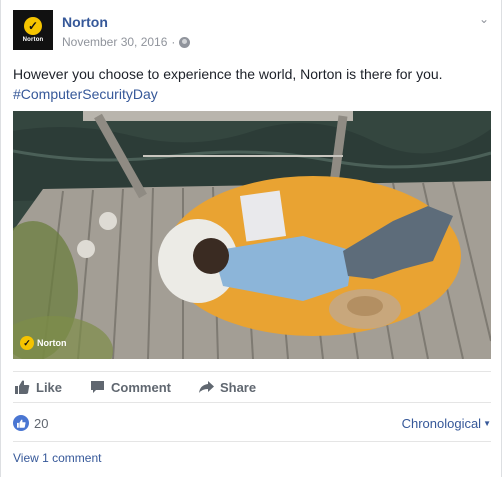 This screenshot has width=502, height=477. I want to click on like-label: Like, so click(49, 387).